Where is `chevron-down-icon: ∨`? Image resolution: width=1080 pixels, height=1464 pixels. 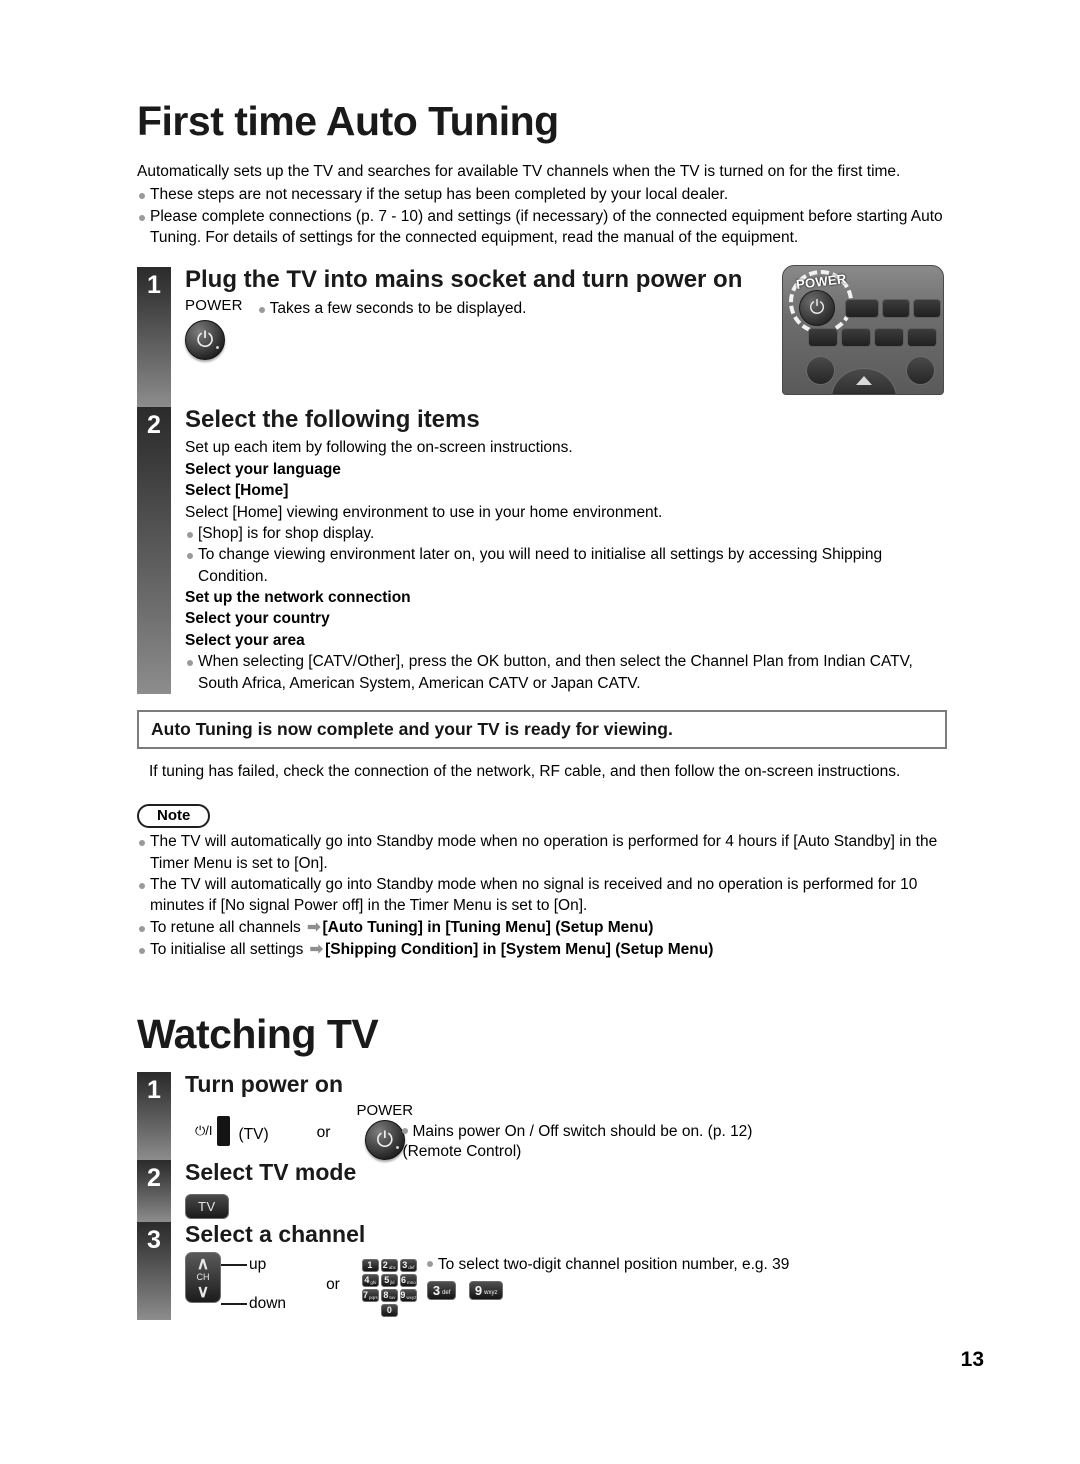 chevron-down-icon: ∨ is located at coordinates (203, 1291).